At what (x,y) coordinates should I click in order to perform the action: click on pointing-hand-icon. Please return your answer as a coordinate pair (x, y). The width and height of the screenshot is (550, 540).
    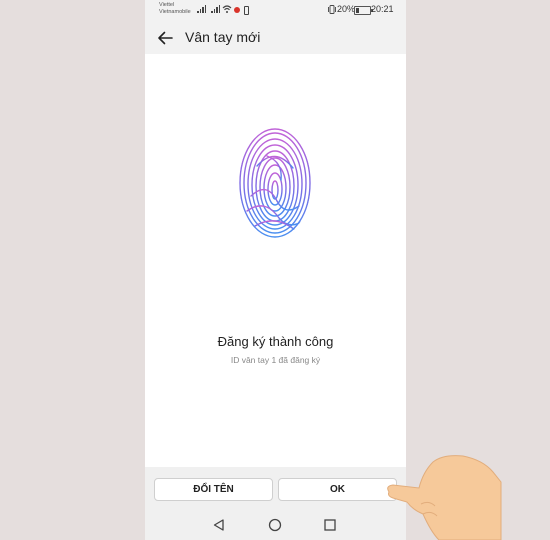
    Looking at the image, I should click on (444, 497).